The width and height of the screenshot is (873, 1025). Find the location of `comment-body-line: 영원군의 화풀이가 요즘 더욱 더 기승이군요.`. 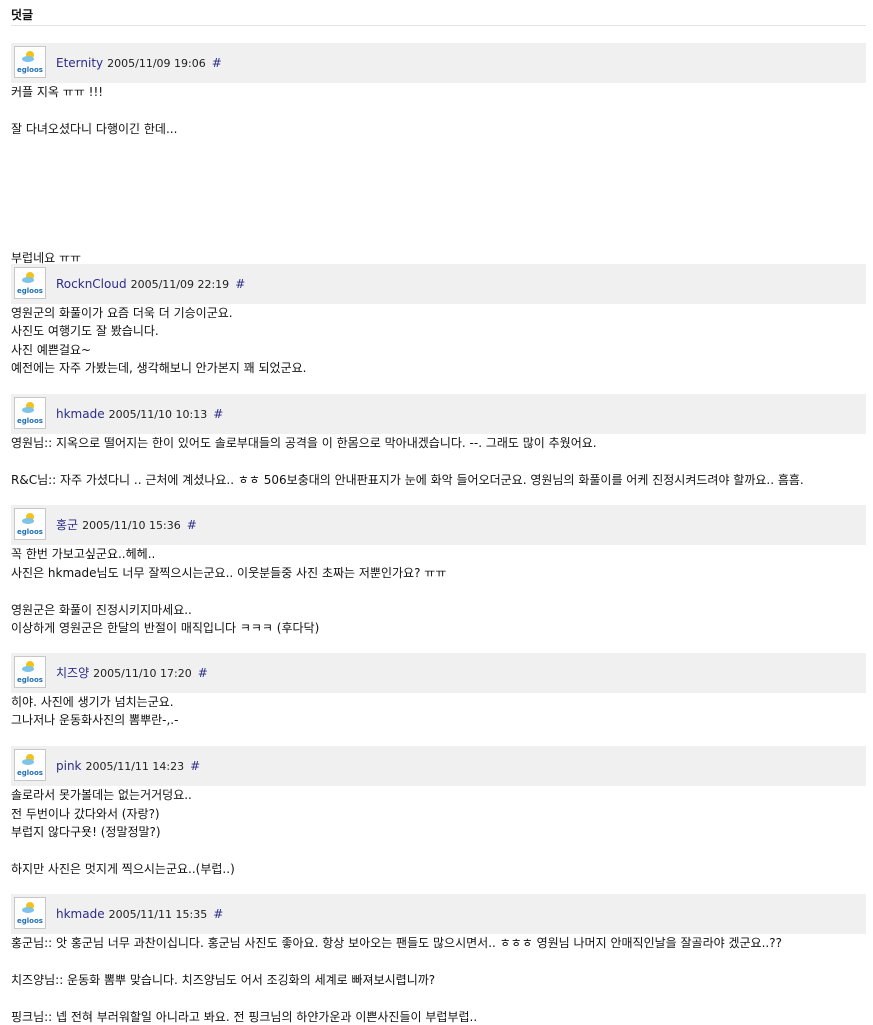

comment-body-line: 영원군의 화풀이가 요즘 더욱 더 기승이군요. is located at coordinates (122, 313).